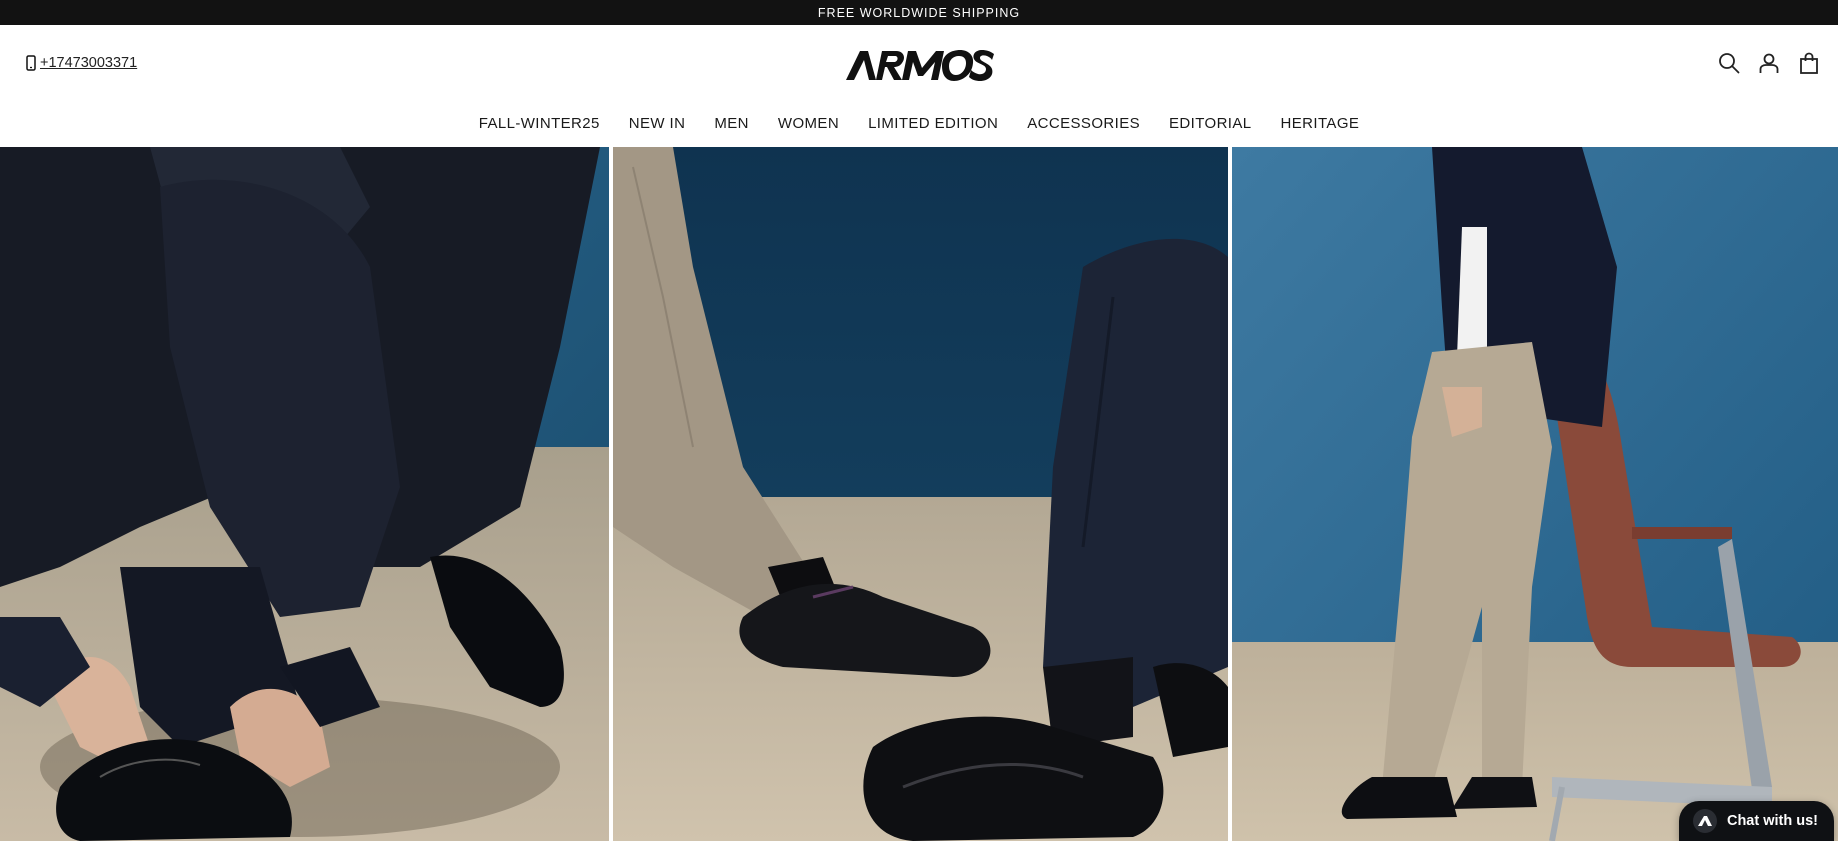 This screenshot has width=1838, height=841. I want to click on chat-logo-icon, so click(1704, 821).